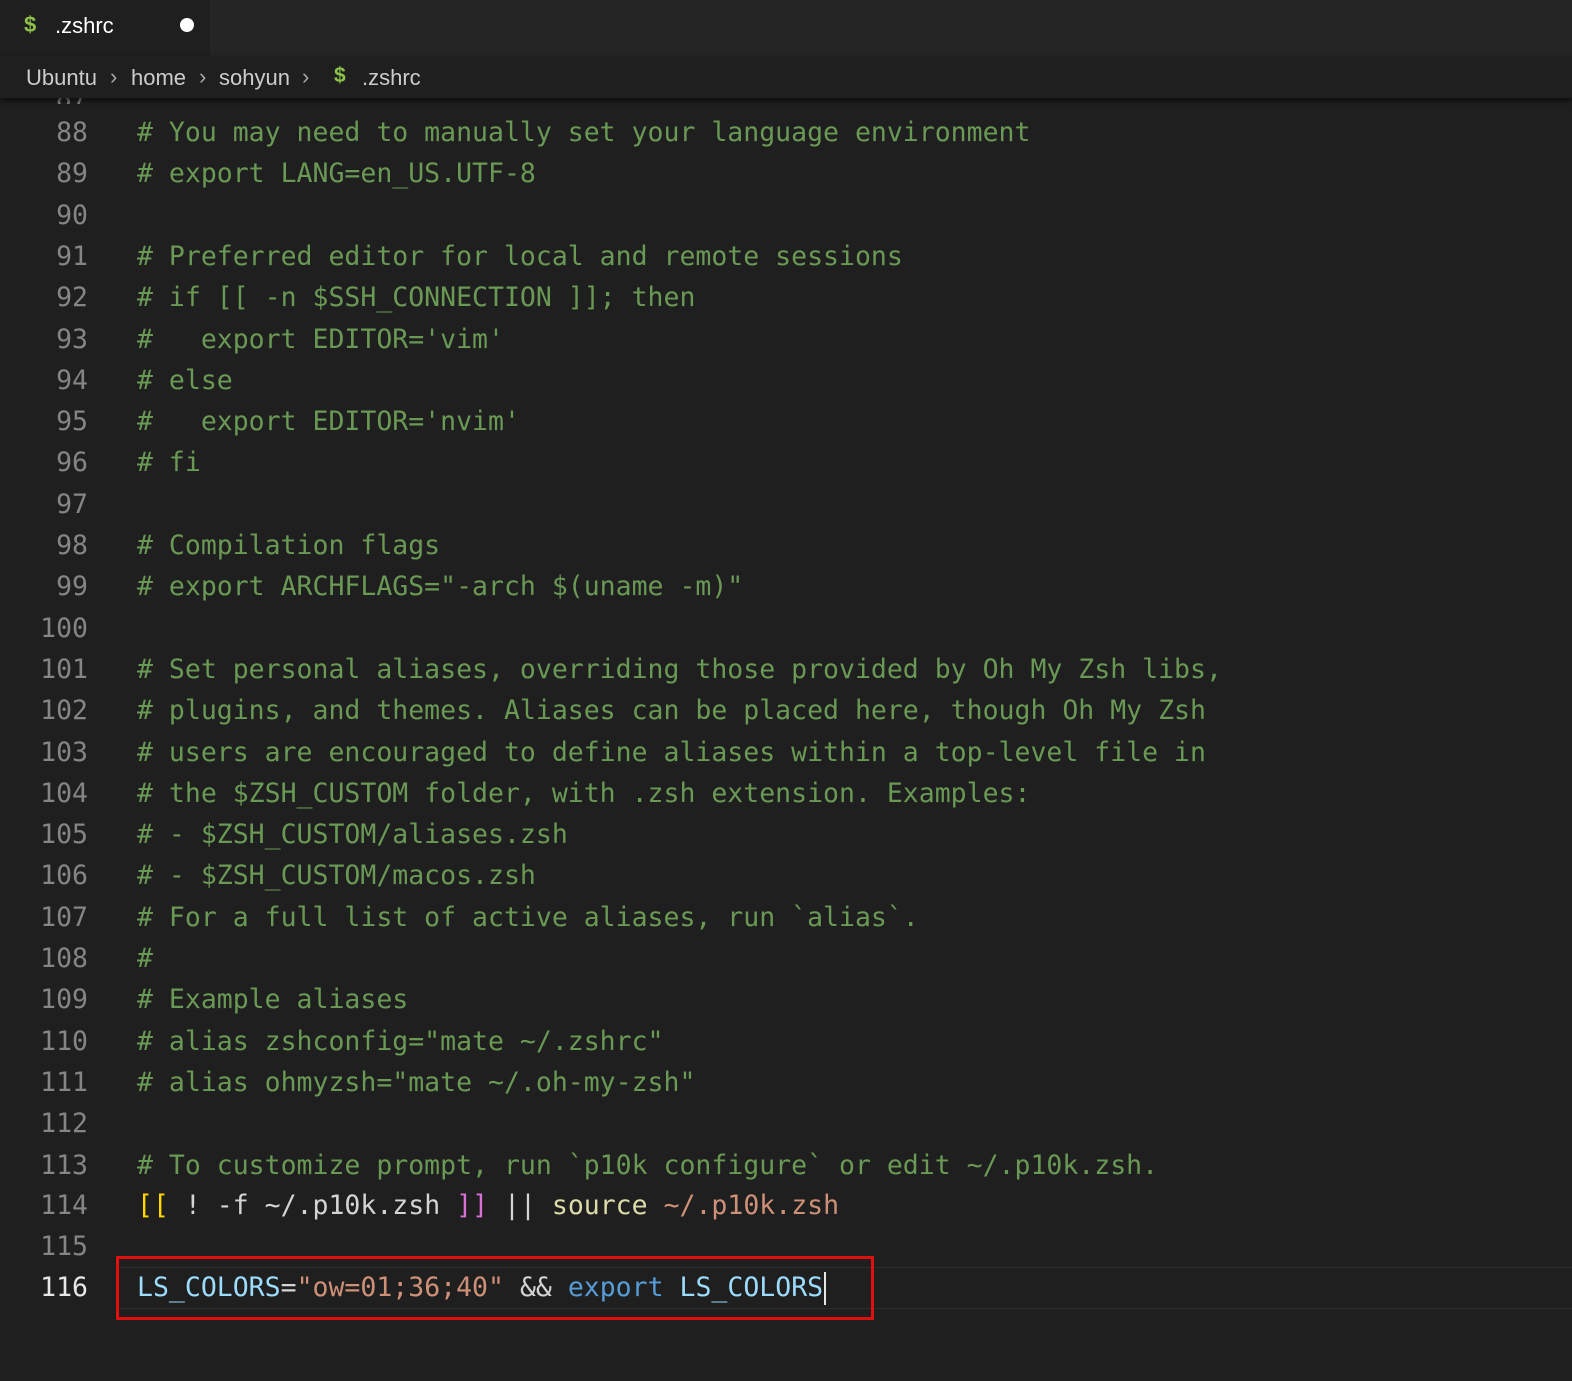 This screenshot has height=1381, width=1572. I want to click on line-number: 97, so click(72, 504).